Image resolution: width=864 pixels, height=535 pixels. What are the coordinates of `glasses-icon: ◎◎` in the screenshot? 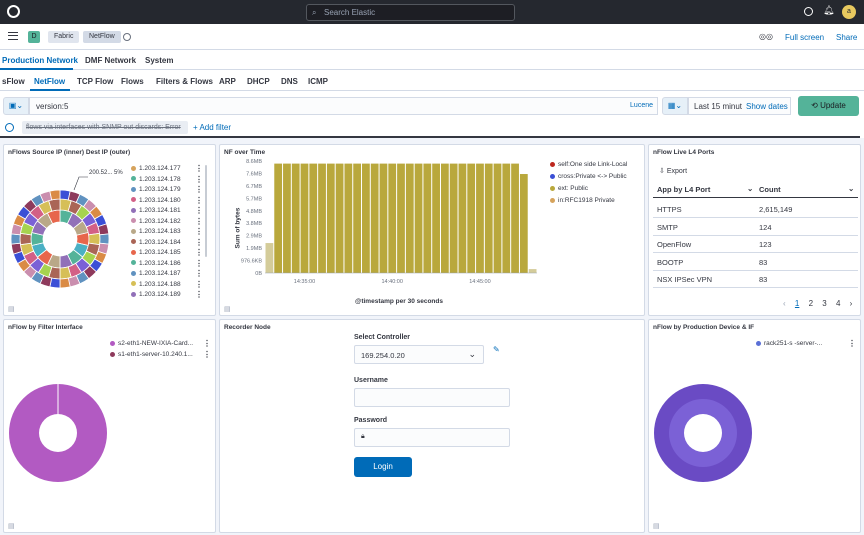 It's located at (766, 36).